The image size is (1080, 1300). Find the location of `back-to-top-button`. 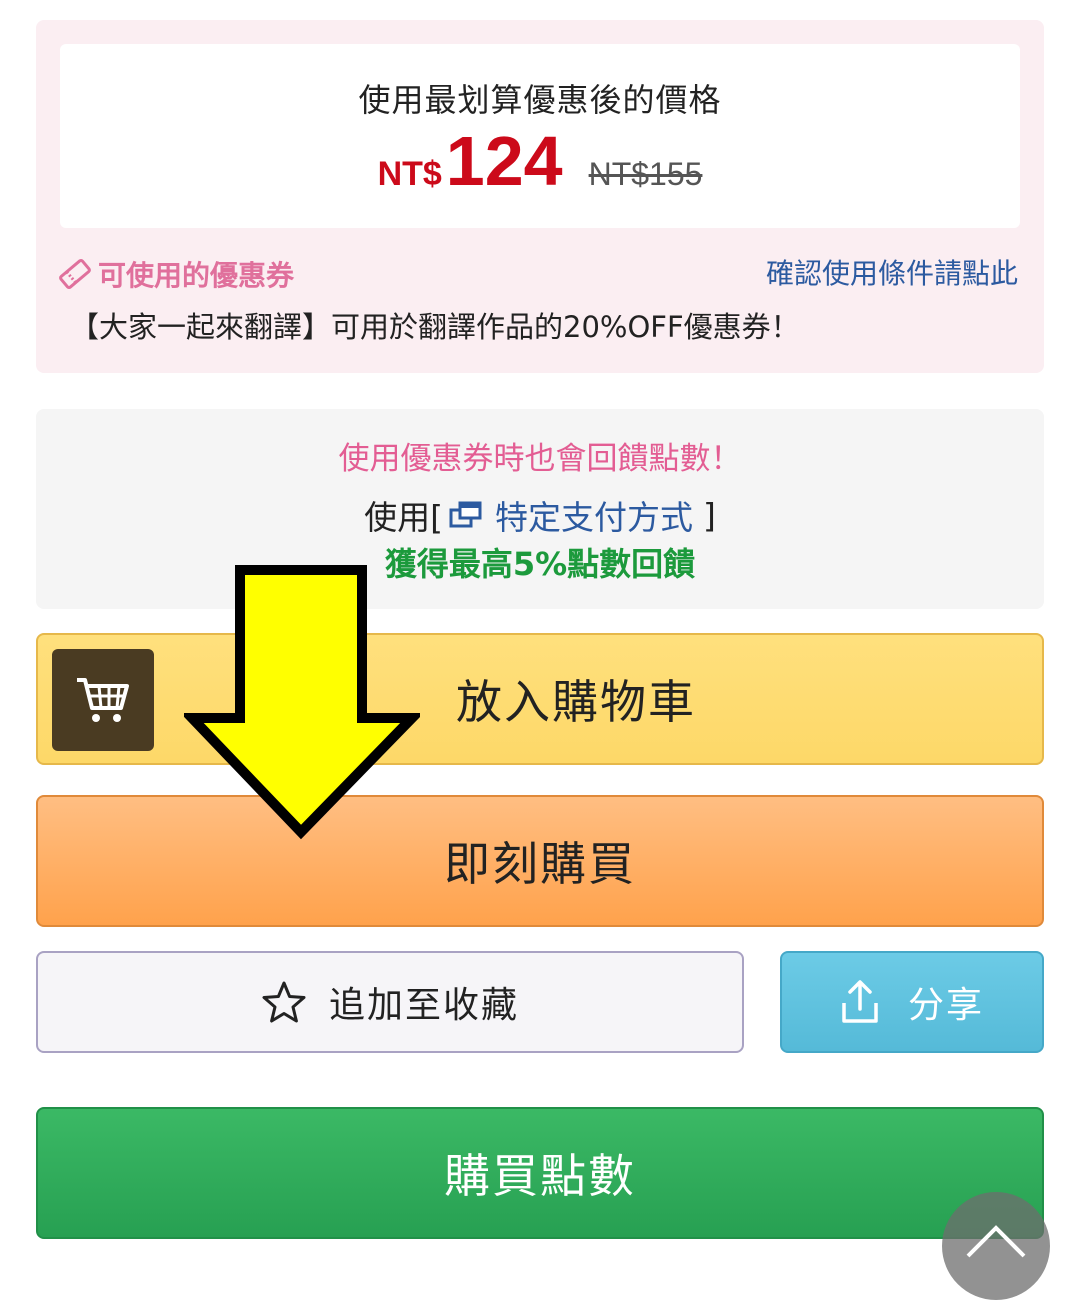

back-to-top-button is located at coordinates (996, 1246).